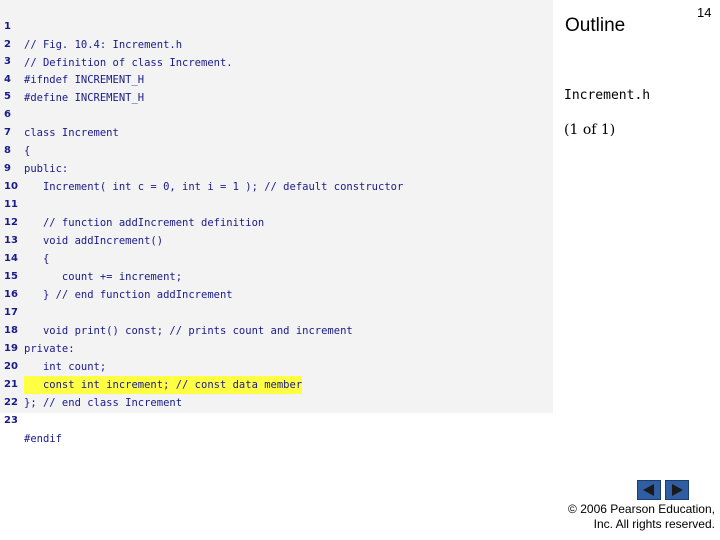  What do you see at coordinates (276, 43) in the screenshot?
I see `code-line-2: 2 // Definition of class Increment.` at bounding box center [276, 43].